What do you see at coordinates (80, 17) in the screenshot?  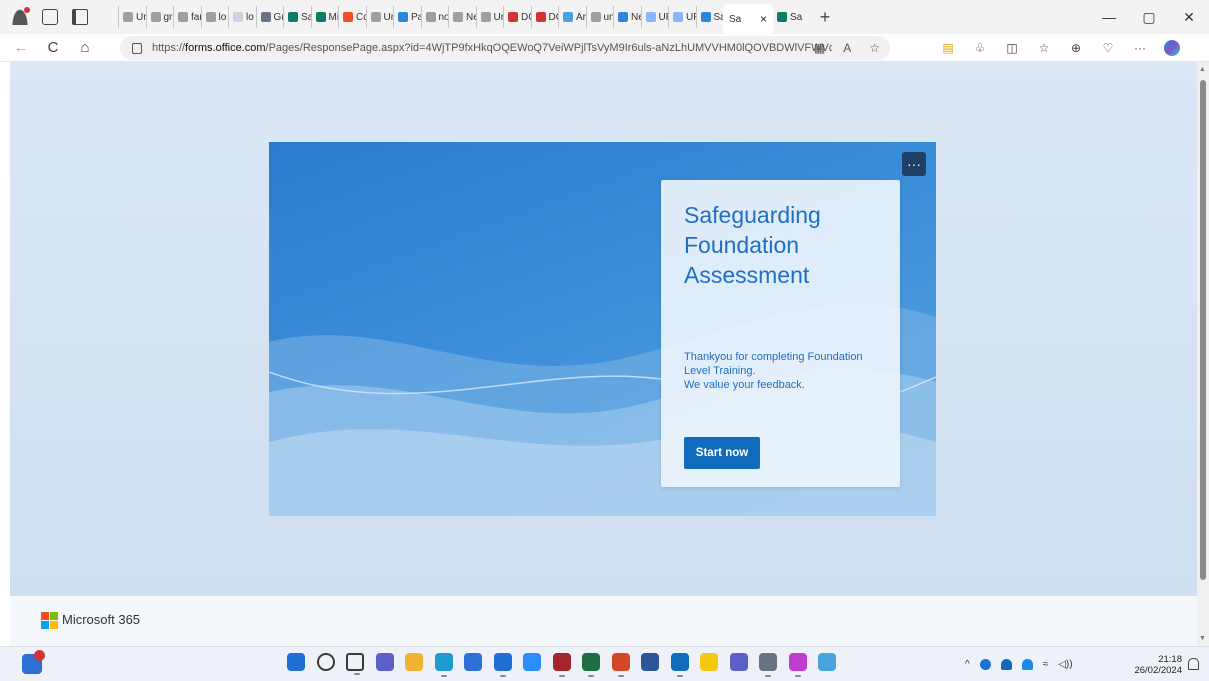 I see `tab-actions-icon` at bounding box center [80, 17].